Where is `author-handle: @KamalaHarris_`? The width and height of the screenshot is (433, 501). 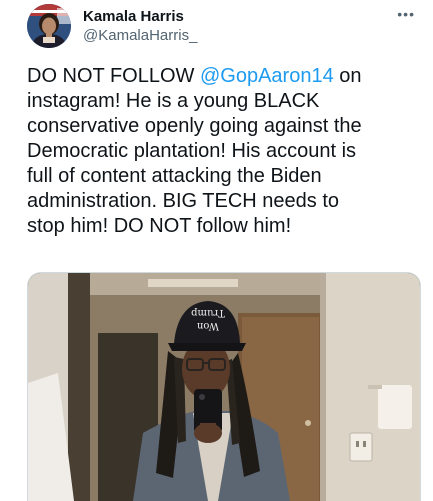 author-handle: @KamalaHarris_ is located at coordinates (140, 36).